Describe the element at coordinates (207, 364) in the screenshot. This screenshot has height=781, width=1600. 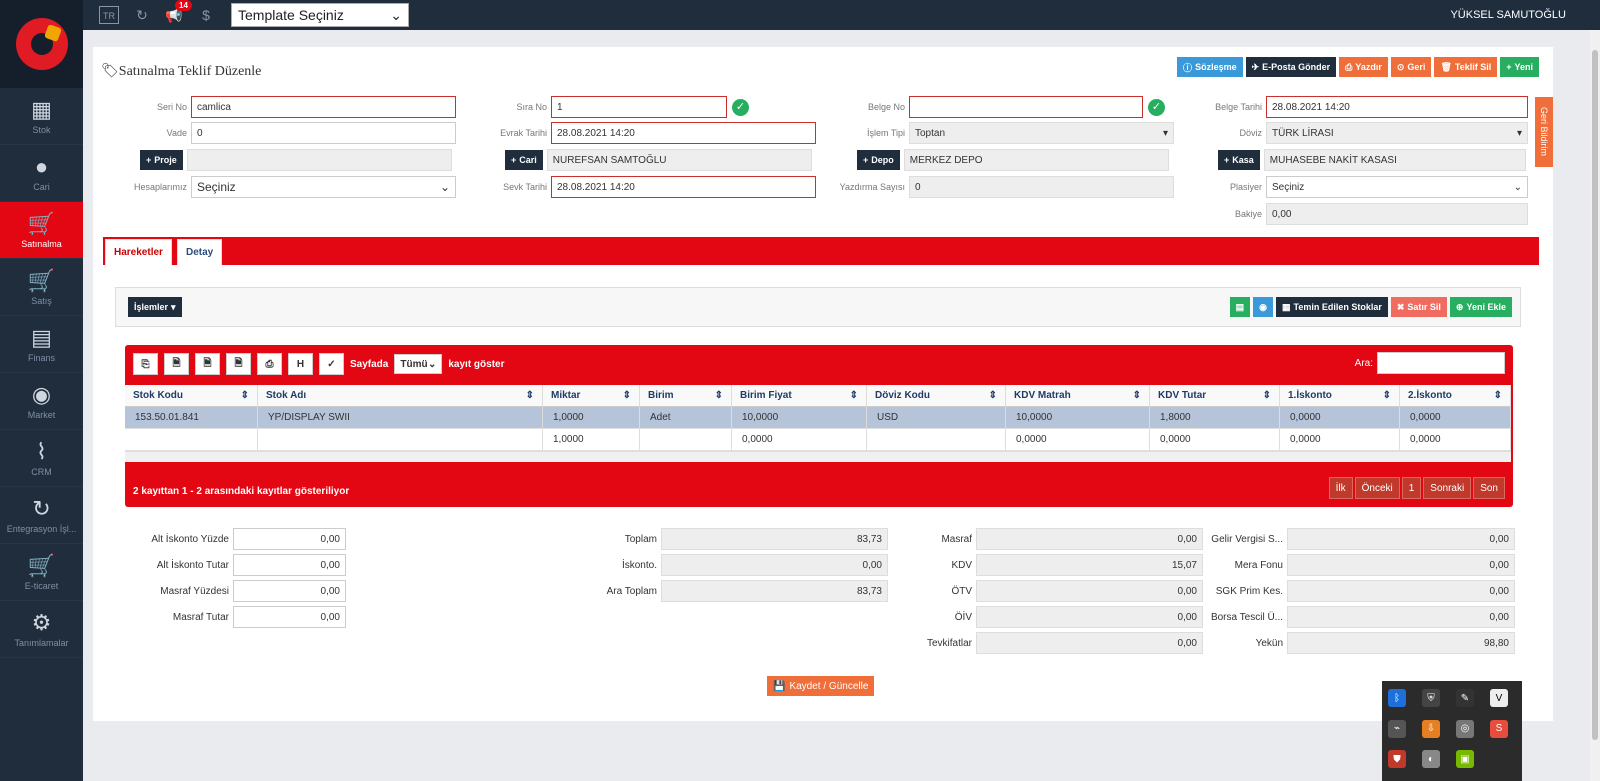
I see `file-csv-icon: 🗎` at that location.